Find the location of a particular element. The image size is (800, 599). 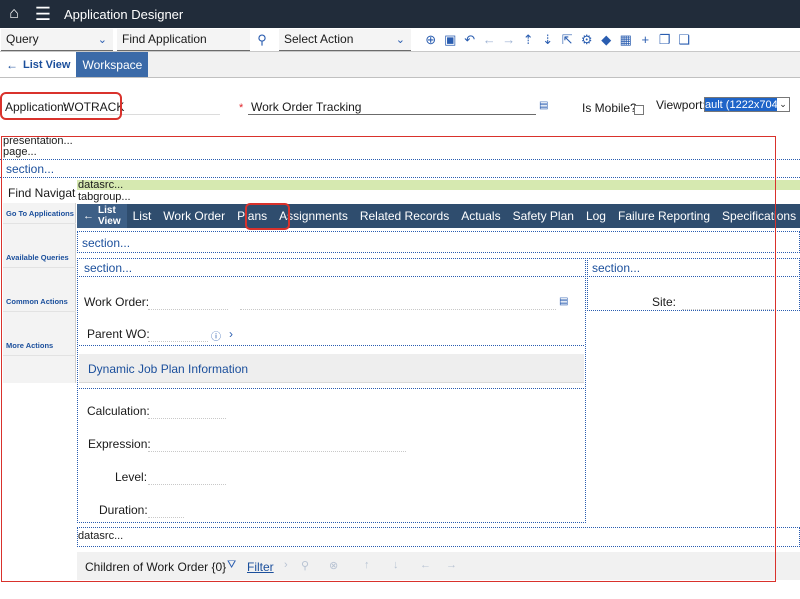

clear-filter-icon: ⊗ is located at coordinates (333, 565).